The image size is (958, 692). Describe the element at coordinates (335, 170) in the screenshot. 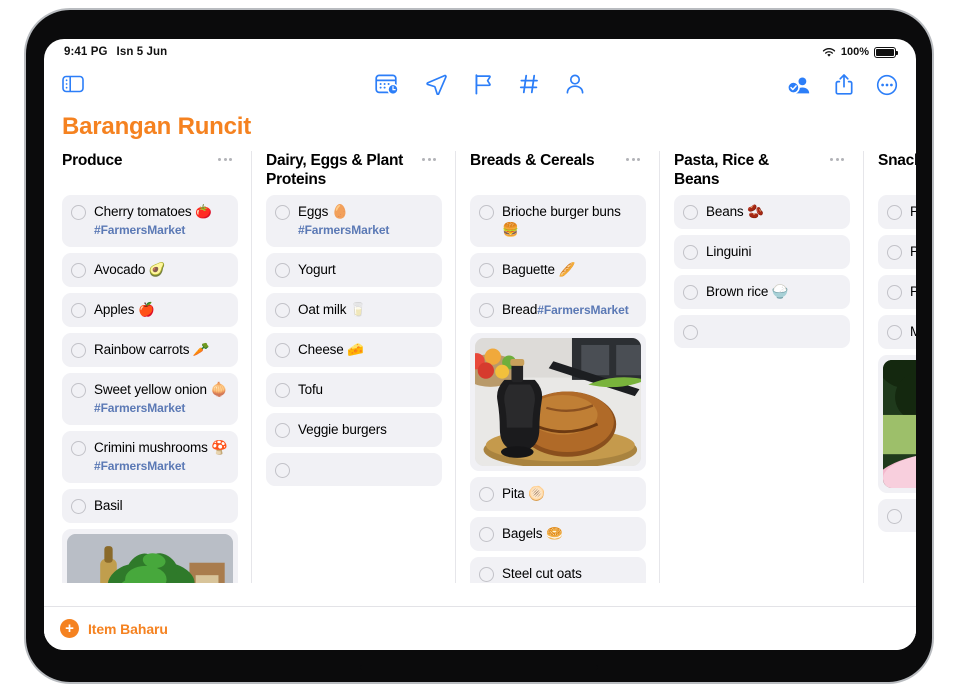

I see `column-title: Dairy, Eggs & Plant Proteins` at that location.